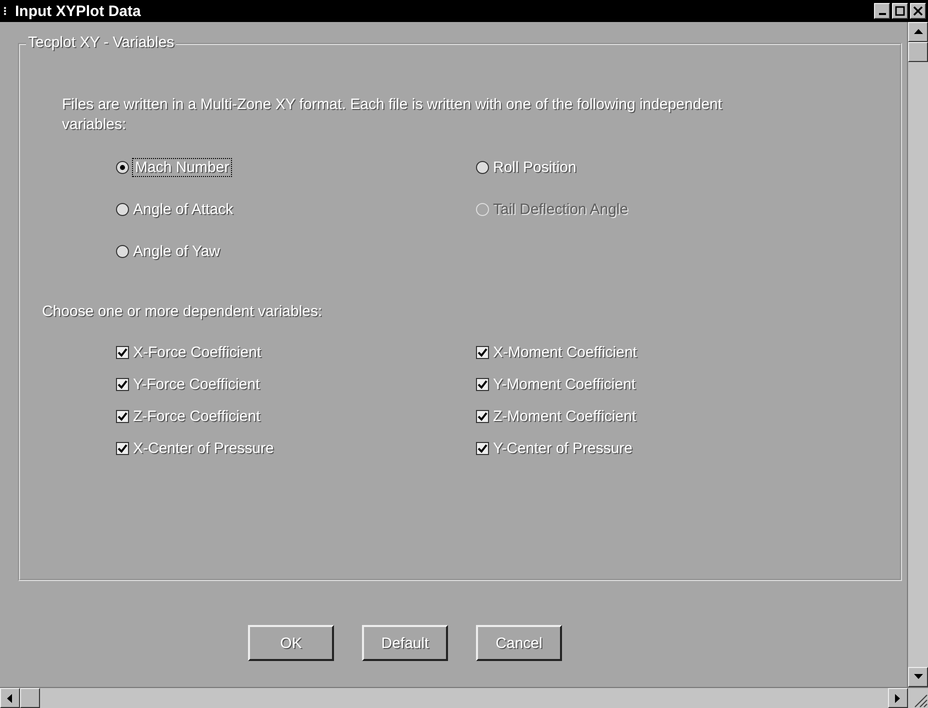 This screenshot has height=708, width=928. What do you see at coordinates (196, 384) in the screenshot?
I see `checkbox-label: Y-Force Coefficient` at bounding box center [196, 384].